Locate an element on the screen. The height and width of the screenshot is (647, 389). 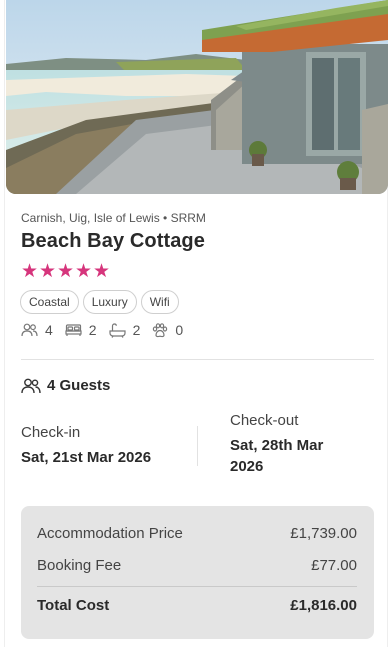
tag-luxury: Luxury is located at coordinates (109, 302).